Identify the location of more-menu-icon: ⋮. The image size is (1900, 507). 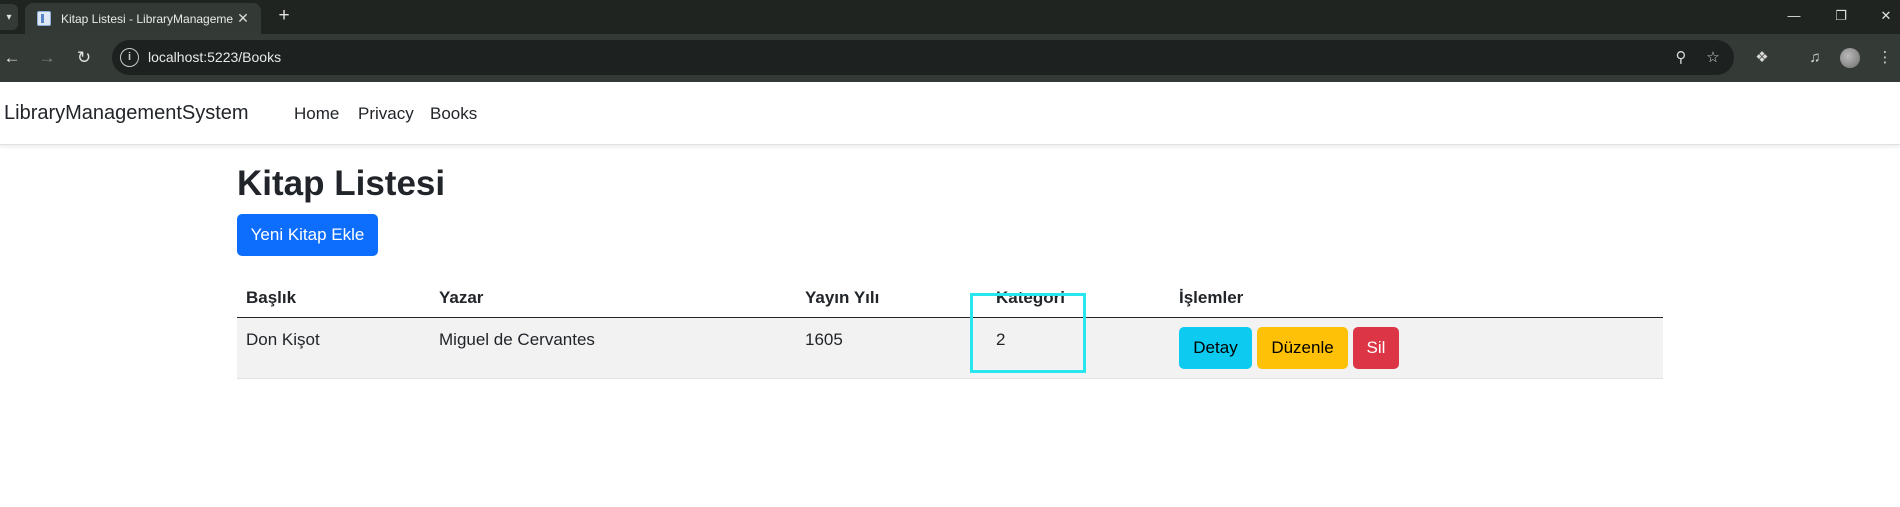
(1885, 58).